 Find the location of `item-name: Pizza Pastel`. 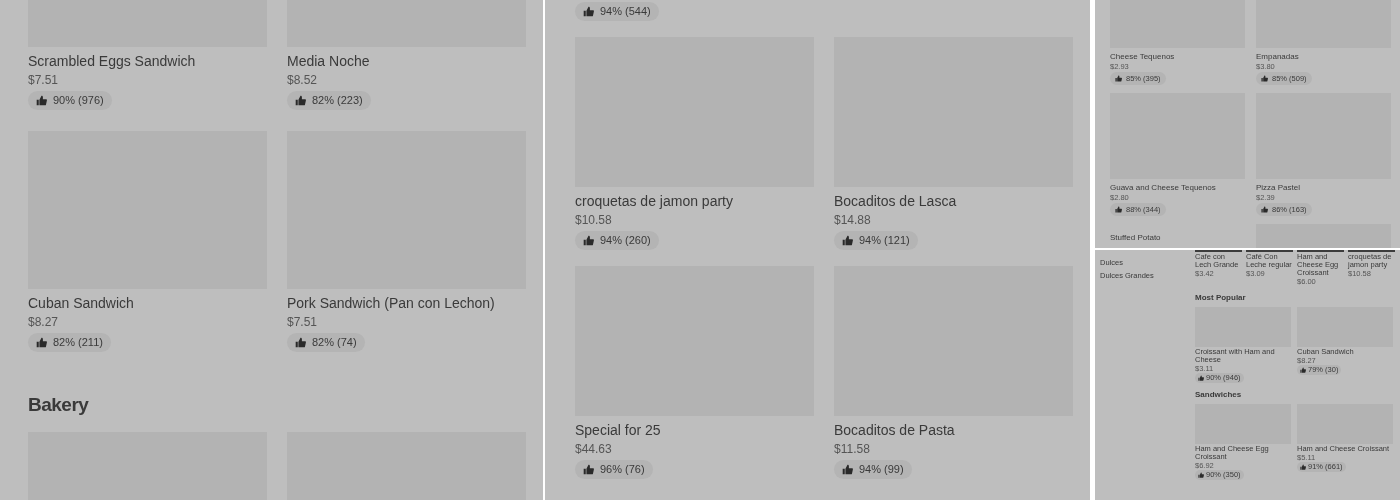

item-name: Pizza Pastel is located at coordinates (1279, 187).